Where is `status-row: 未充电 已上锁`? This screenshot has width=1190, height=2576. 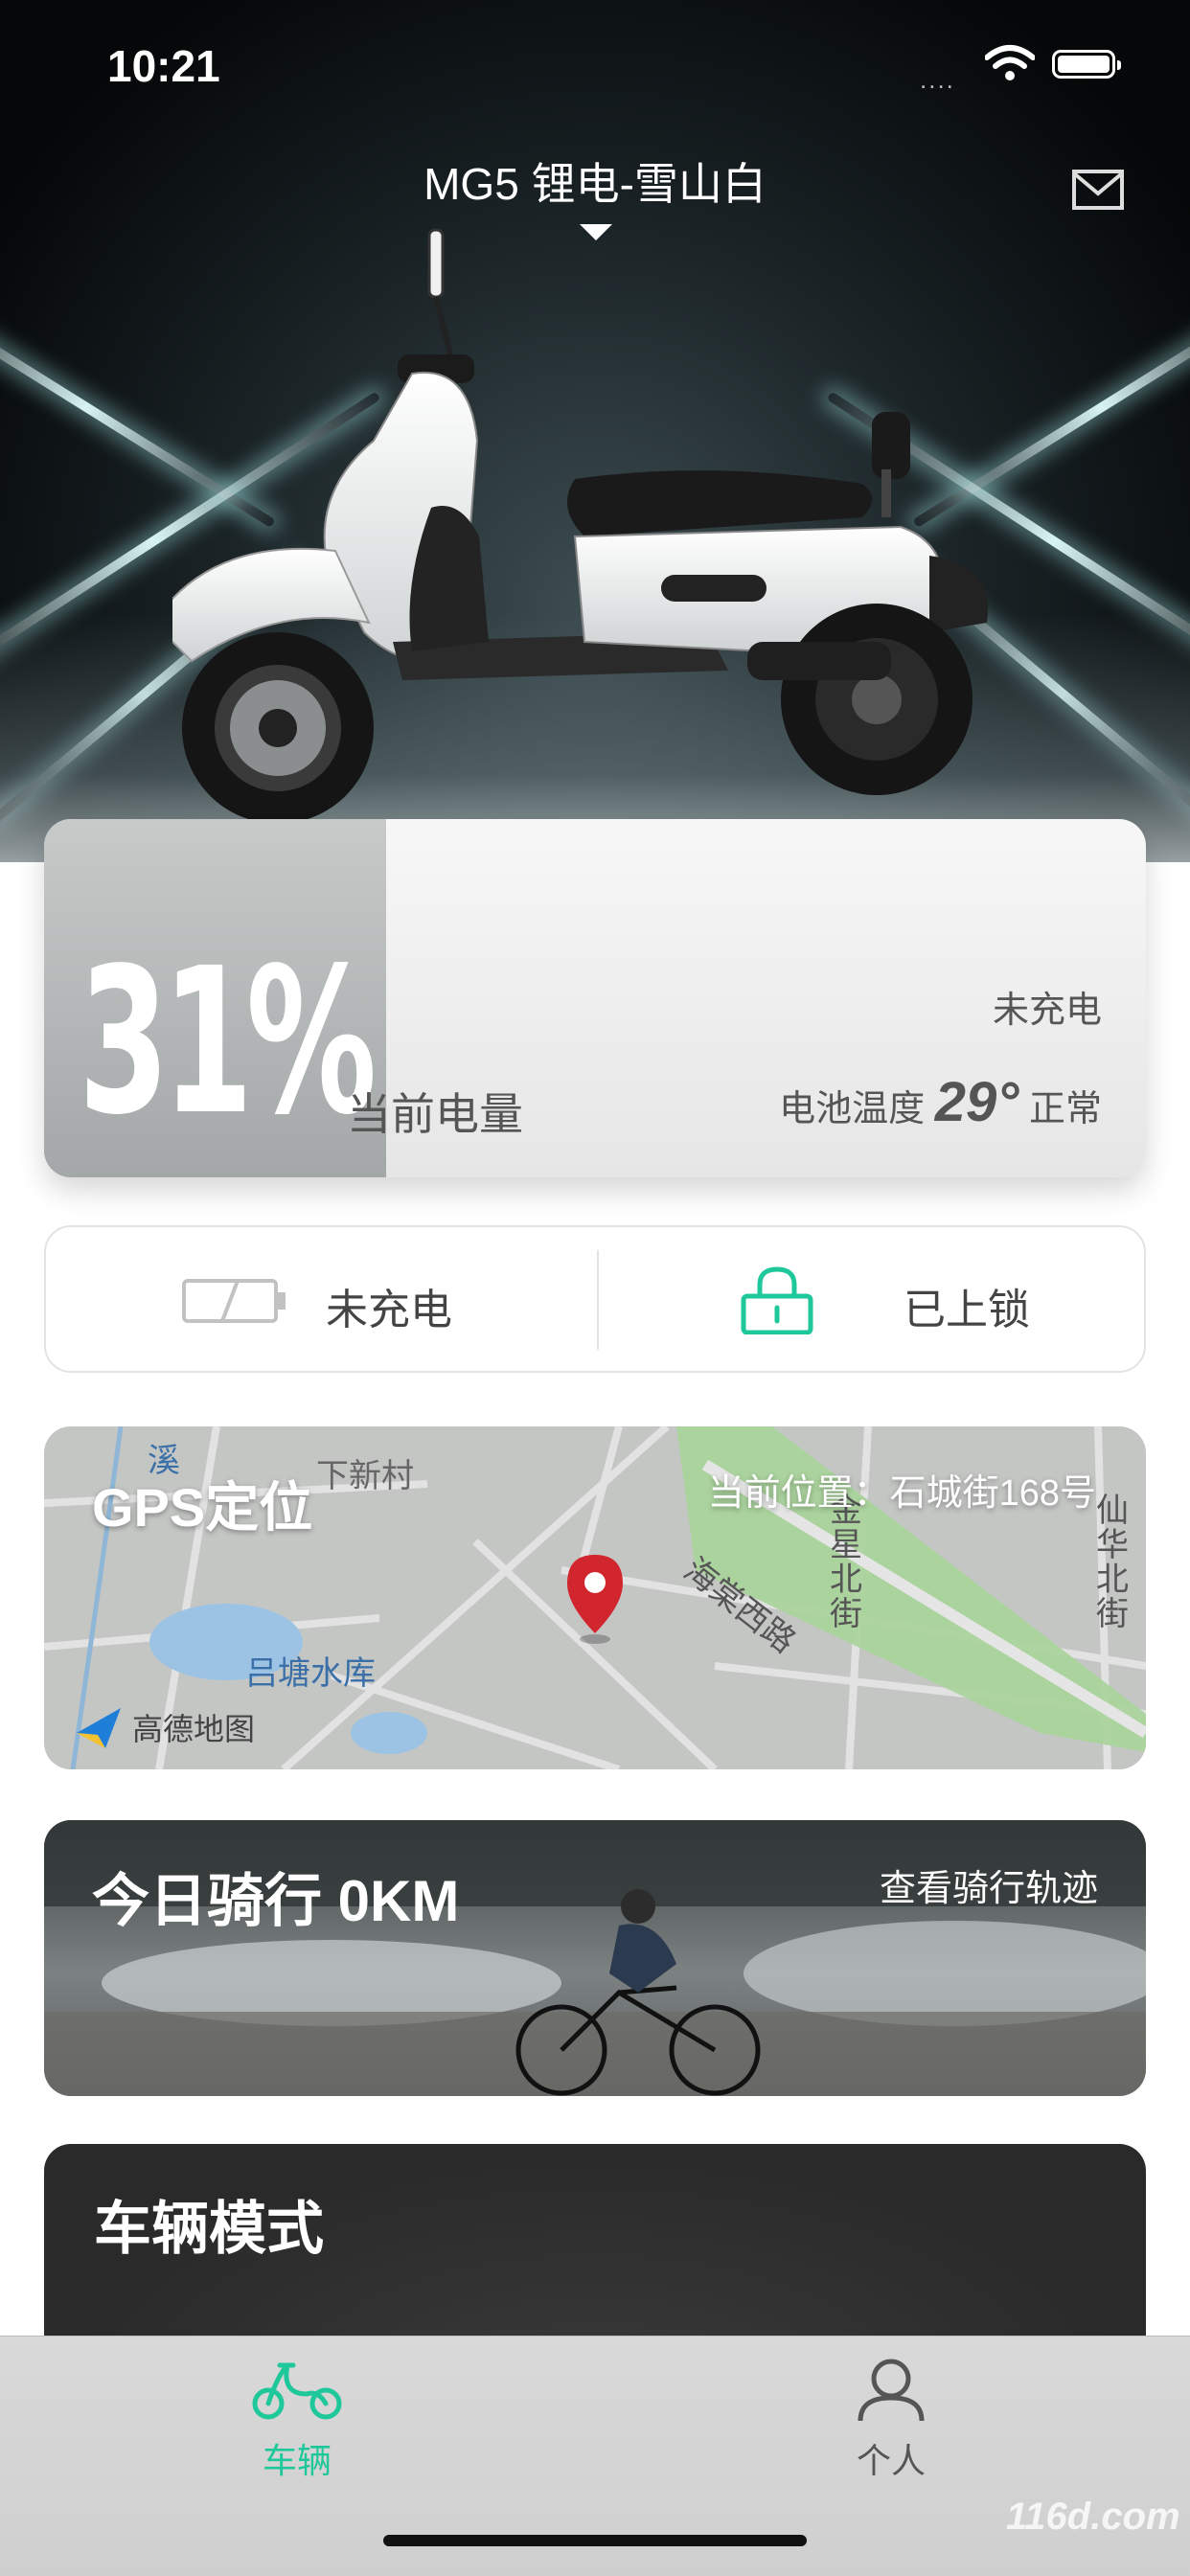 status-row: 未充电 已上锁 is located at coordinates (595, 1299).